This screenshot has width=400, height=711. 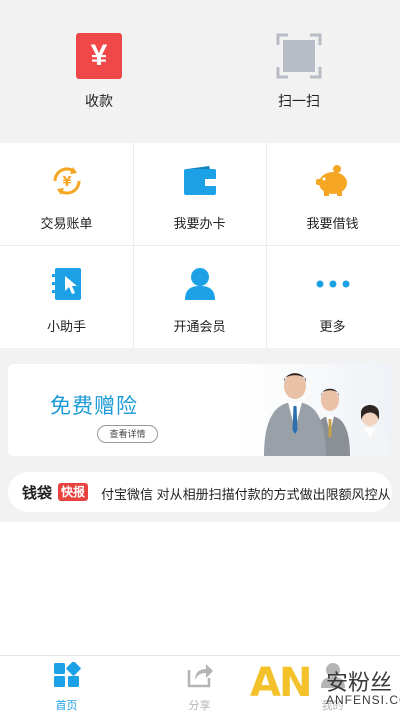 I want to click on tab-label: 首页, so click(x=66, y=705).